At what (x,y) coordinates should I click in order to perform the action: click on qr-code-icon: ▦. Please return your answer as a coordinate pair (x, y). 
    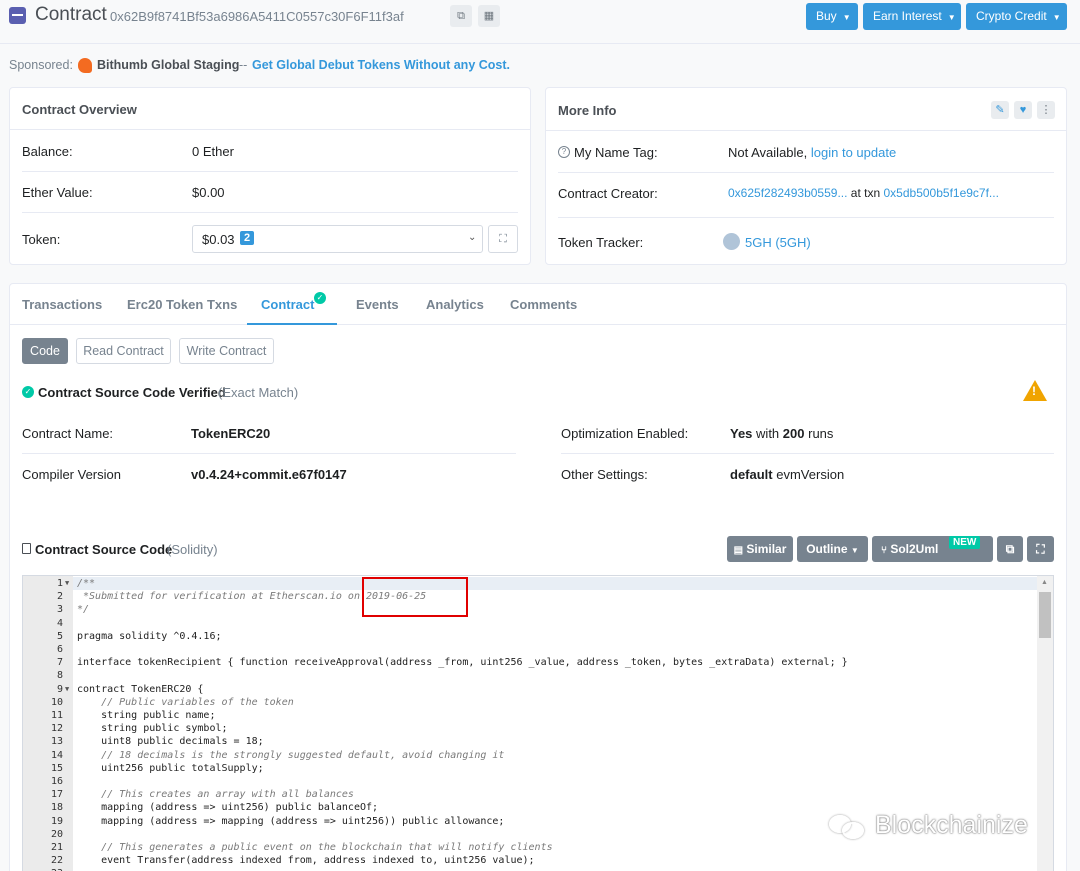
    Looking at the image, I should click on (489, 16).